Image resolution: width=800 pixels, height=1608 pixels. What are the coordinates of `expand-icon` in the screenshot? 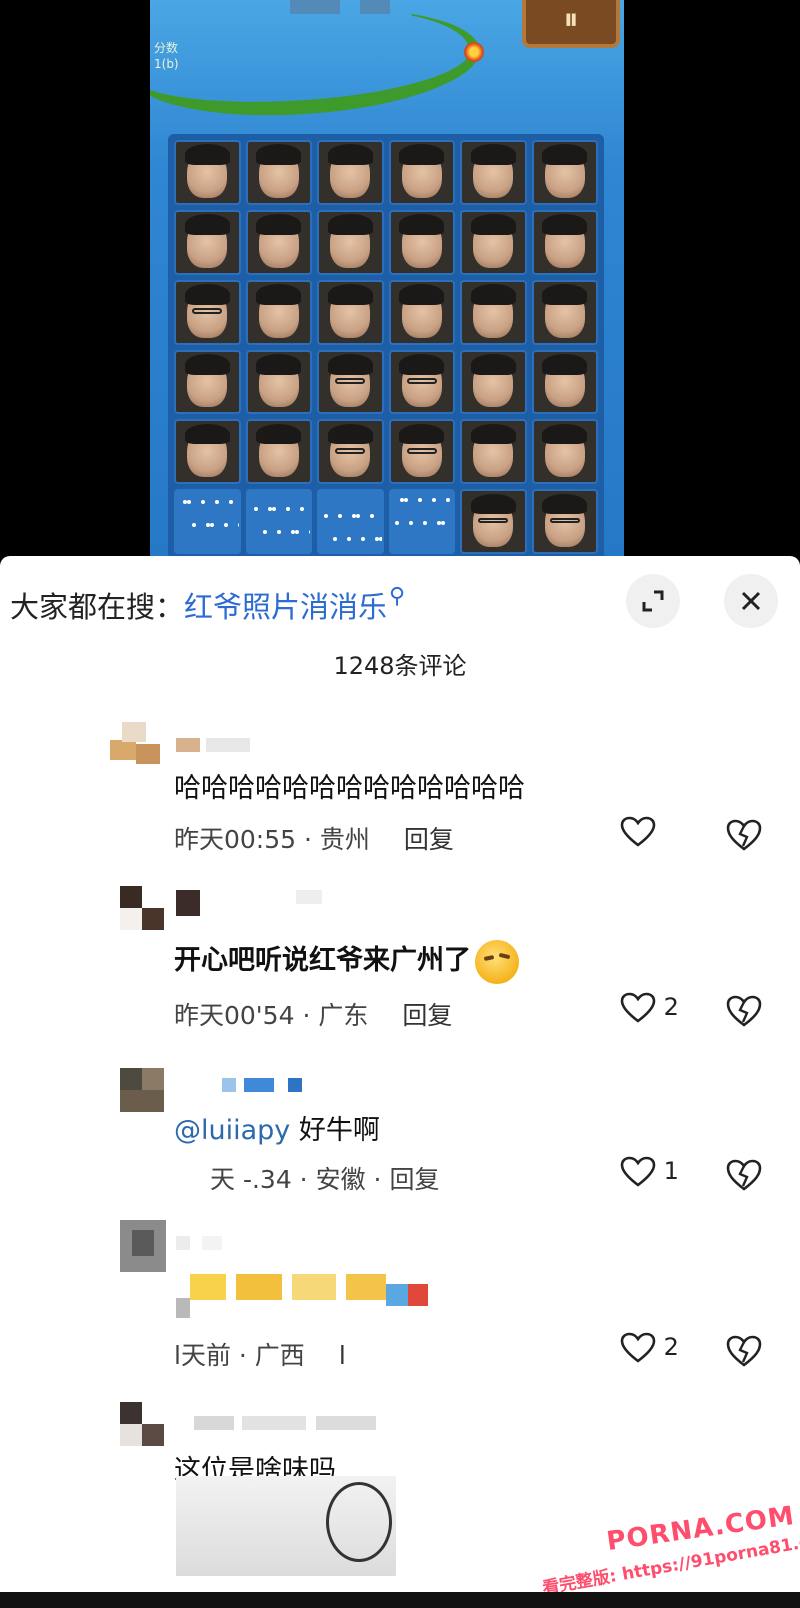 It's located at (653, 601).